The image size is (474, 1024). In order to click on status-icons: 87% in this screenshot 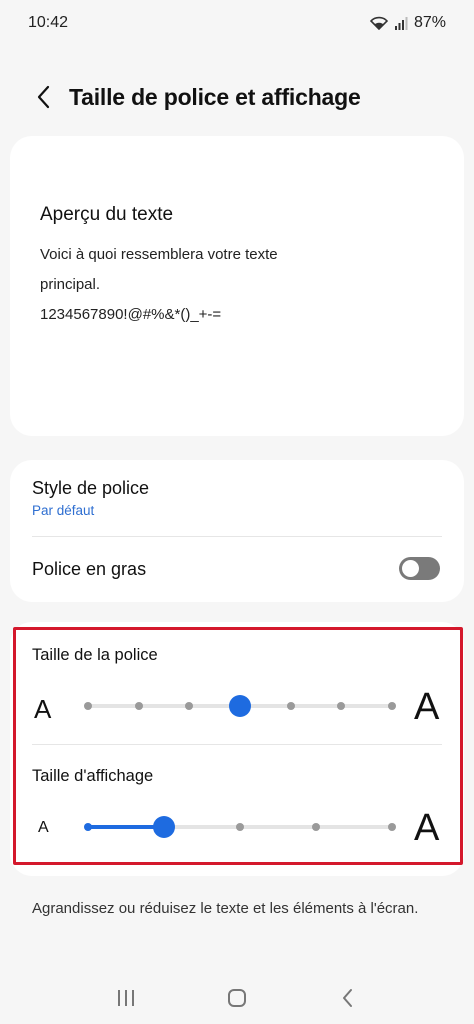, I will do `click(407, 23)`.